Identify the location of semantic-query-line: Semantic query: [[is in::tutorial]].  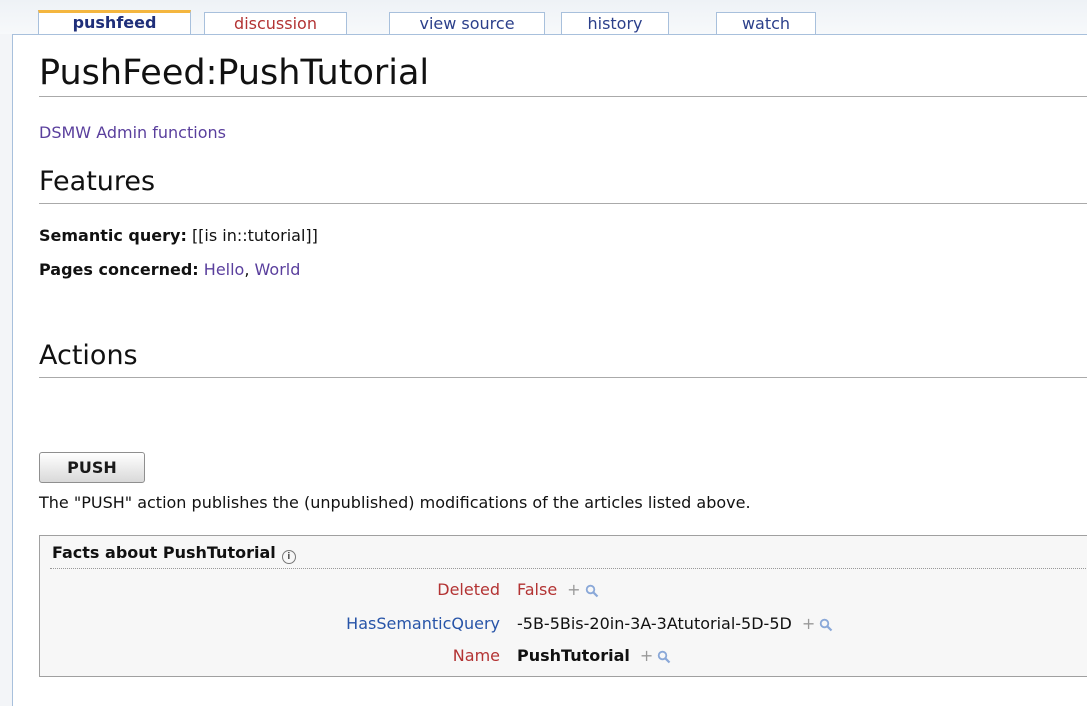
(178, 235).